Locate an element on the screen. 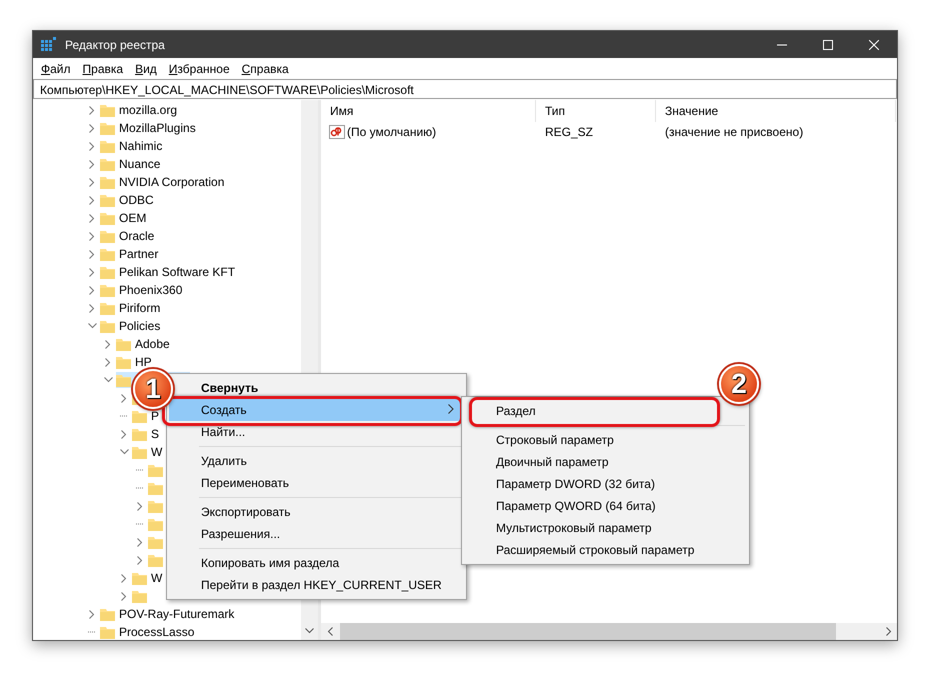 The height and width of the screenshot is (673, 930). scroll-right-icon is located at coordinates (889, 631).